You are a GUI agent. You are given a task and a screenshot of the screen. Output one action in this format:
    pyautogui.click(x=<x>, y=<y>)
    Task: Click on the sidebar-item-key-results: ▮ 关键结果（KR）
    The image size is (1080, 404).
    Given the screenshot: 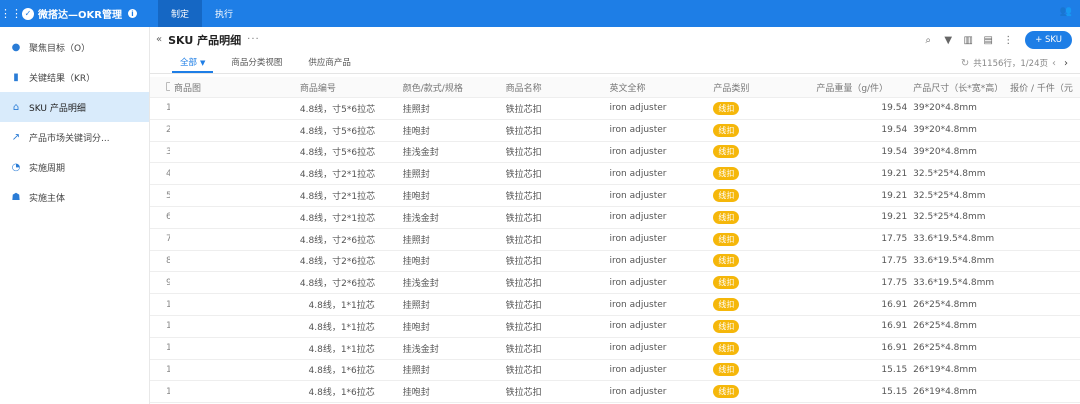 What is the action you would take?
    pyautogui.click(x=74, y=77)
    